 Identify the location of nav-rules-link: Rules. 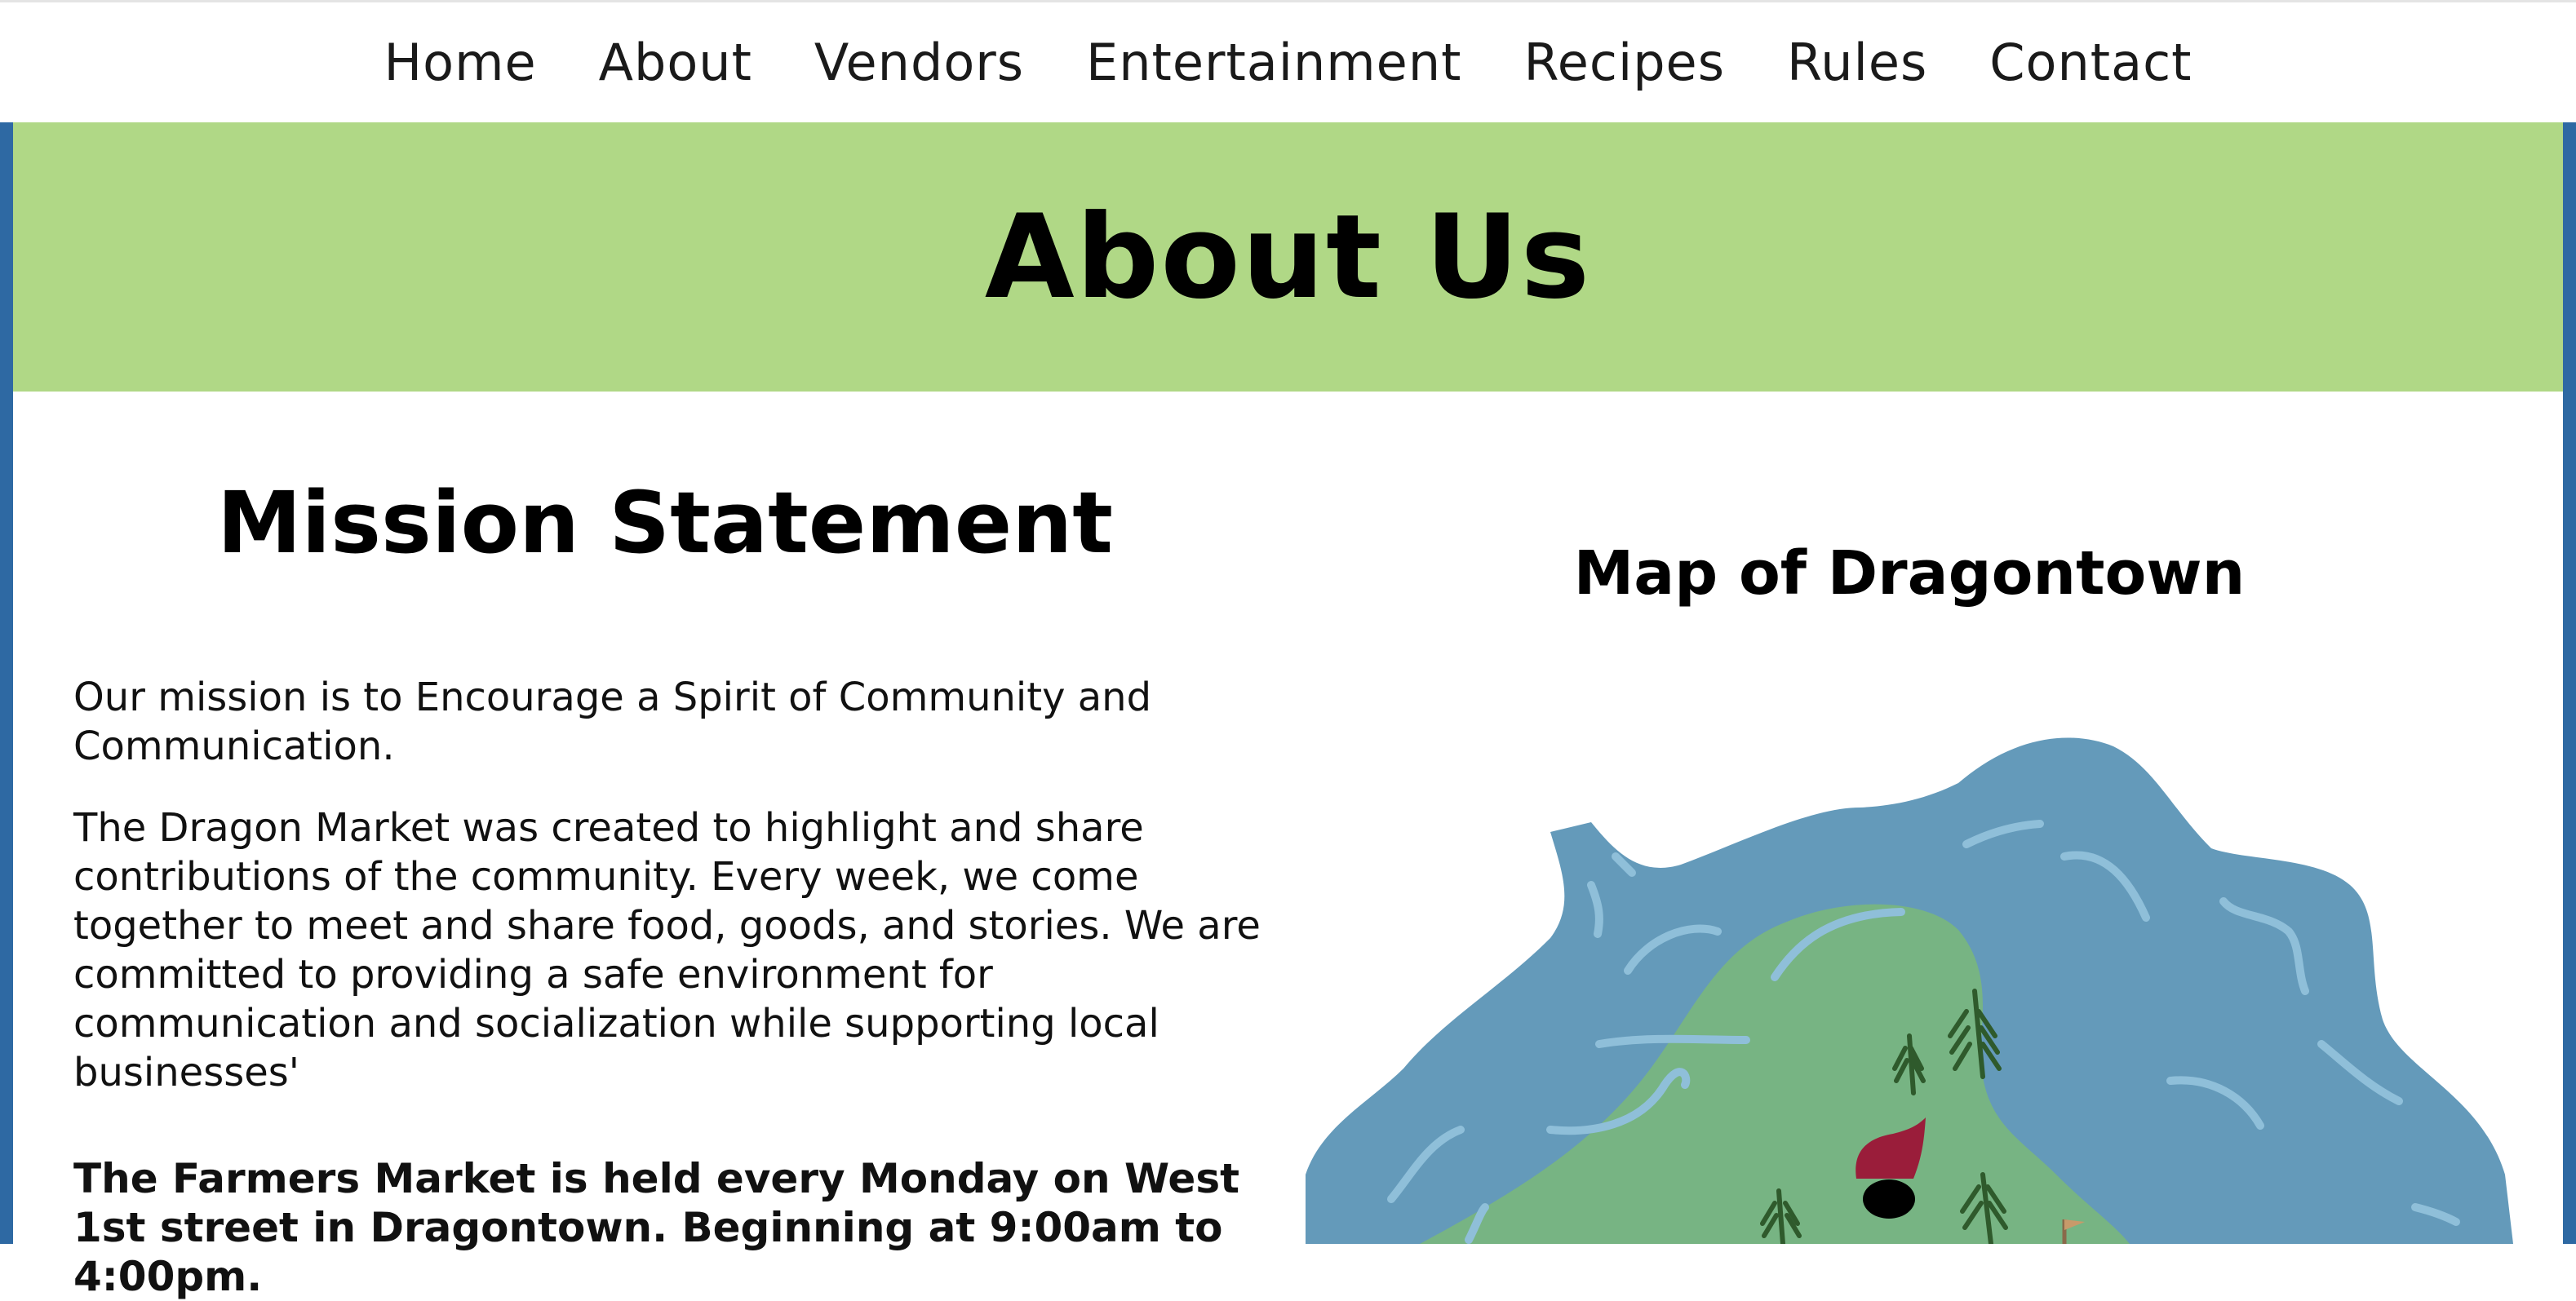
(1857, 62).